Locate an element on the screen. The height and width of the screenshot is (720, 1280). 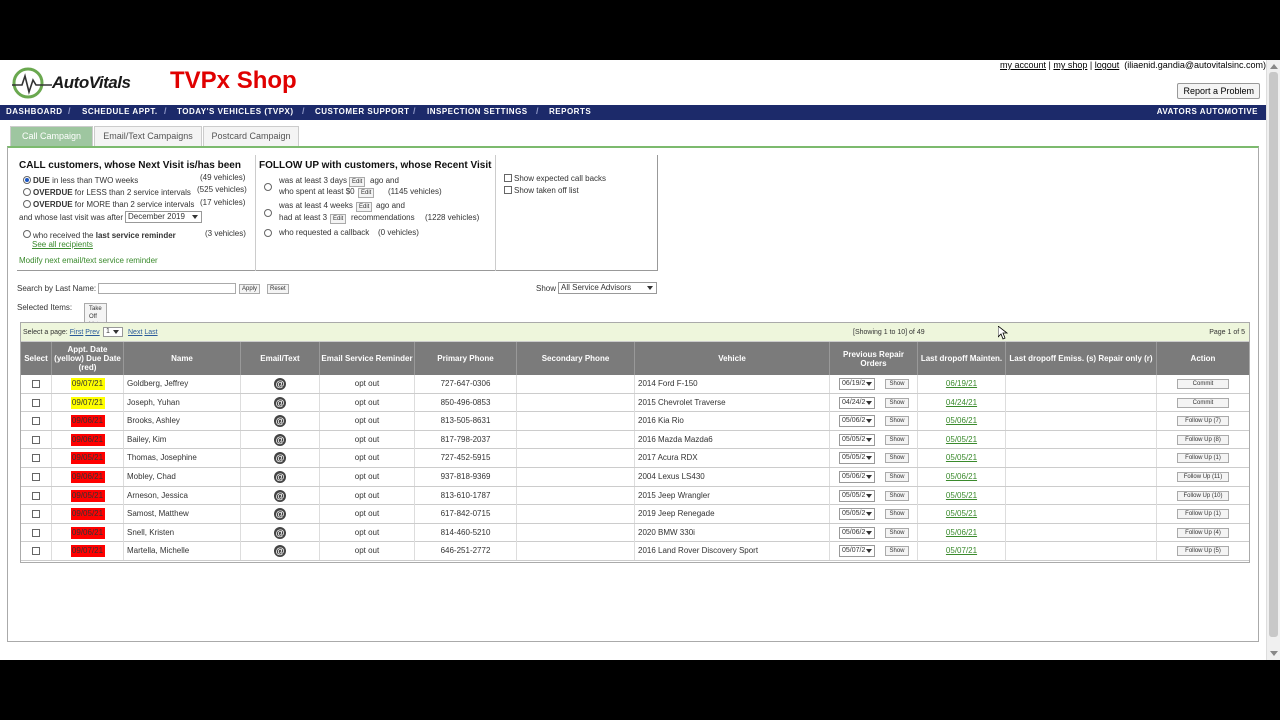
due-radio is located at coordinates (27, 180).